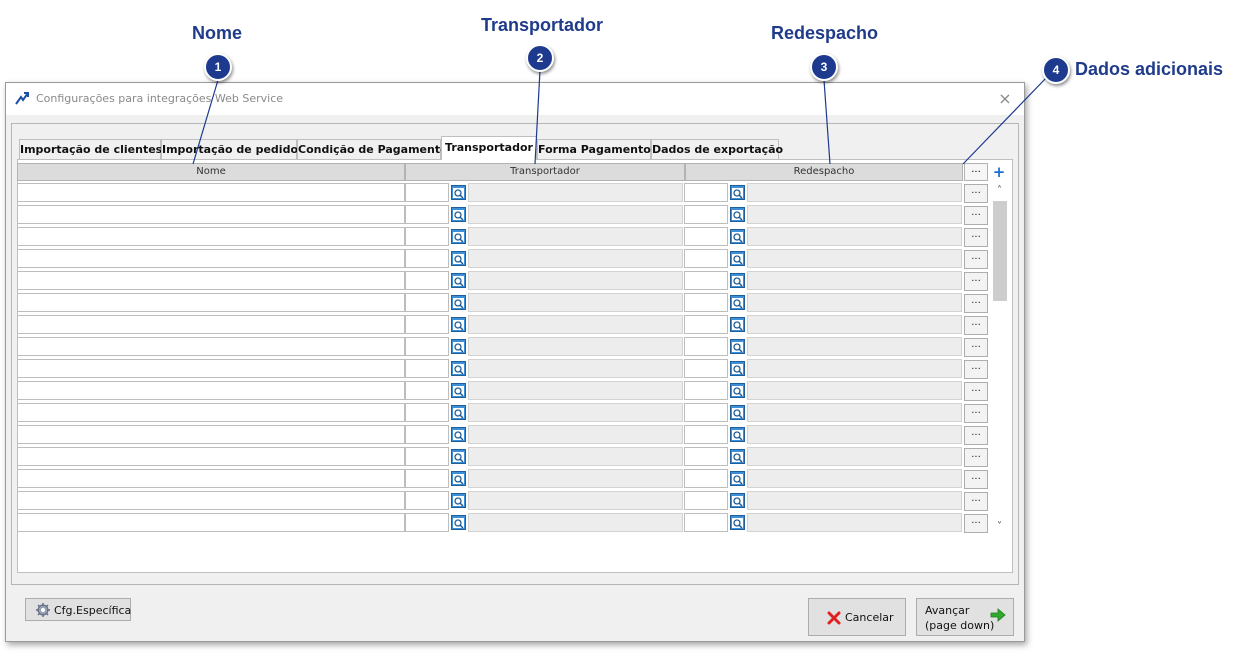 The width and height of the screenshot is (1234, 658). Describe the element at coordinates (717, 149) in the screenshot. I see `tab-dados-exportacao: Dados de exportação` at that location.